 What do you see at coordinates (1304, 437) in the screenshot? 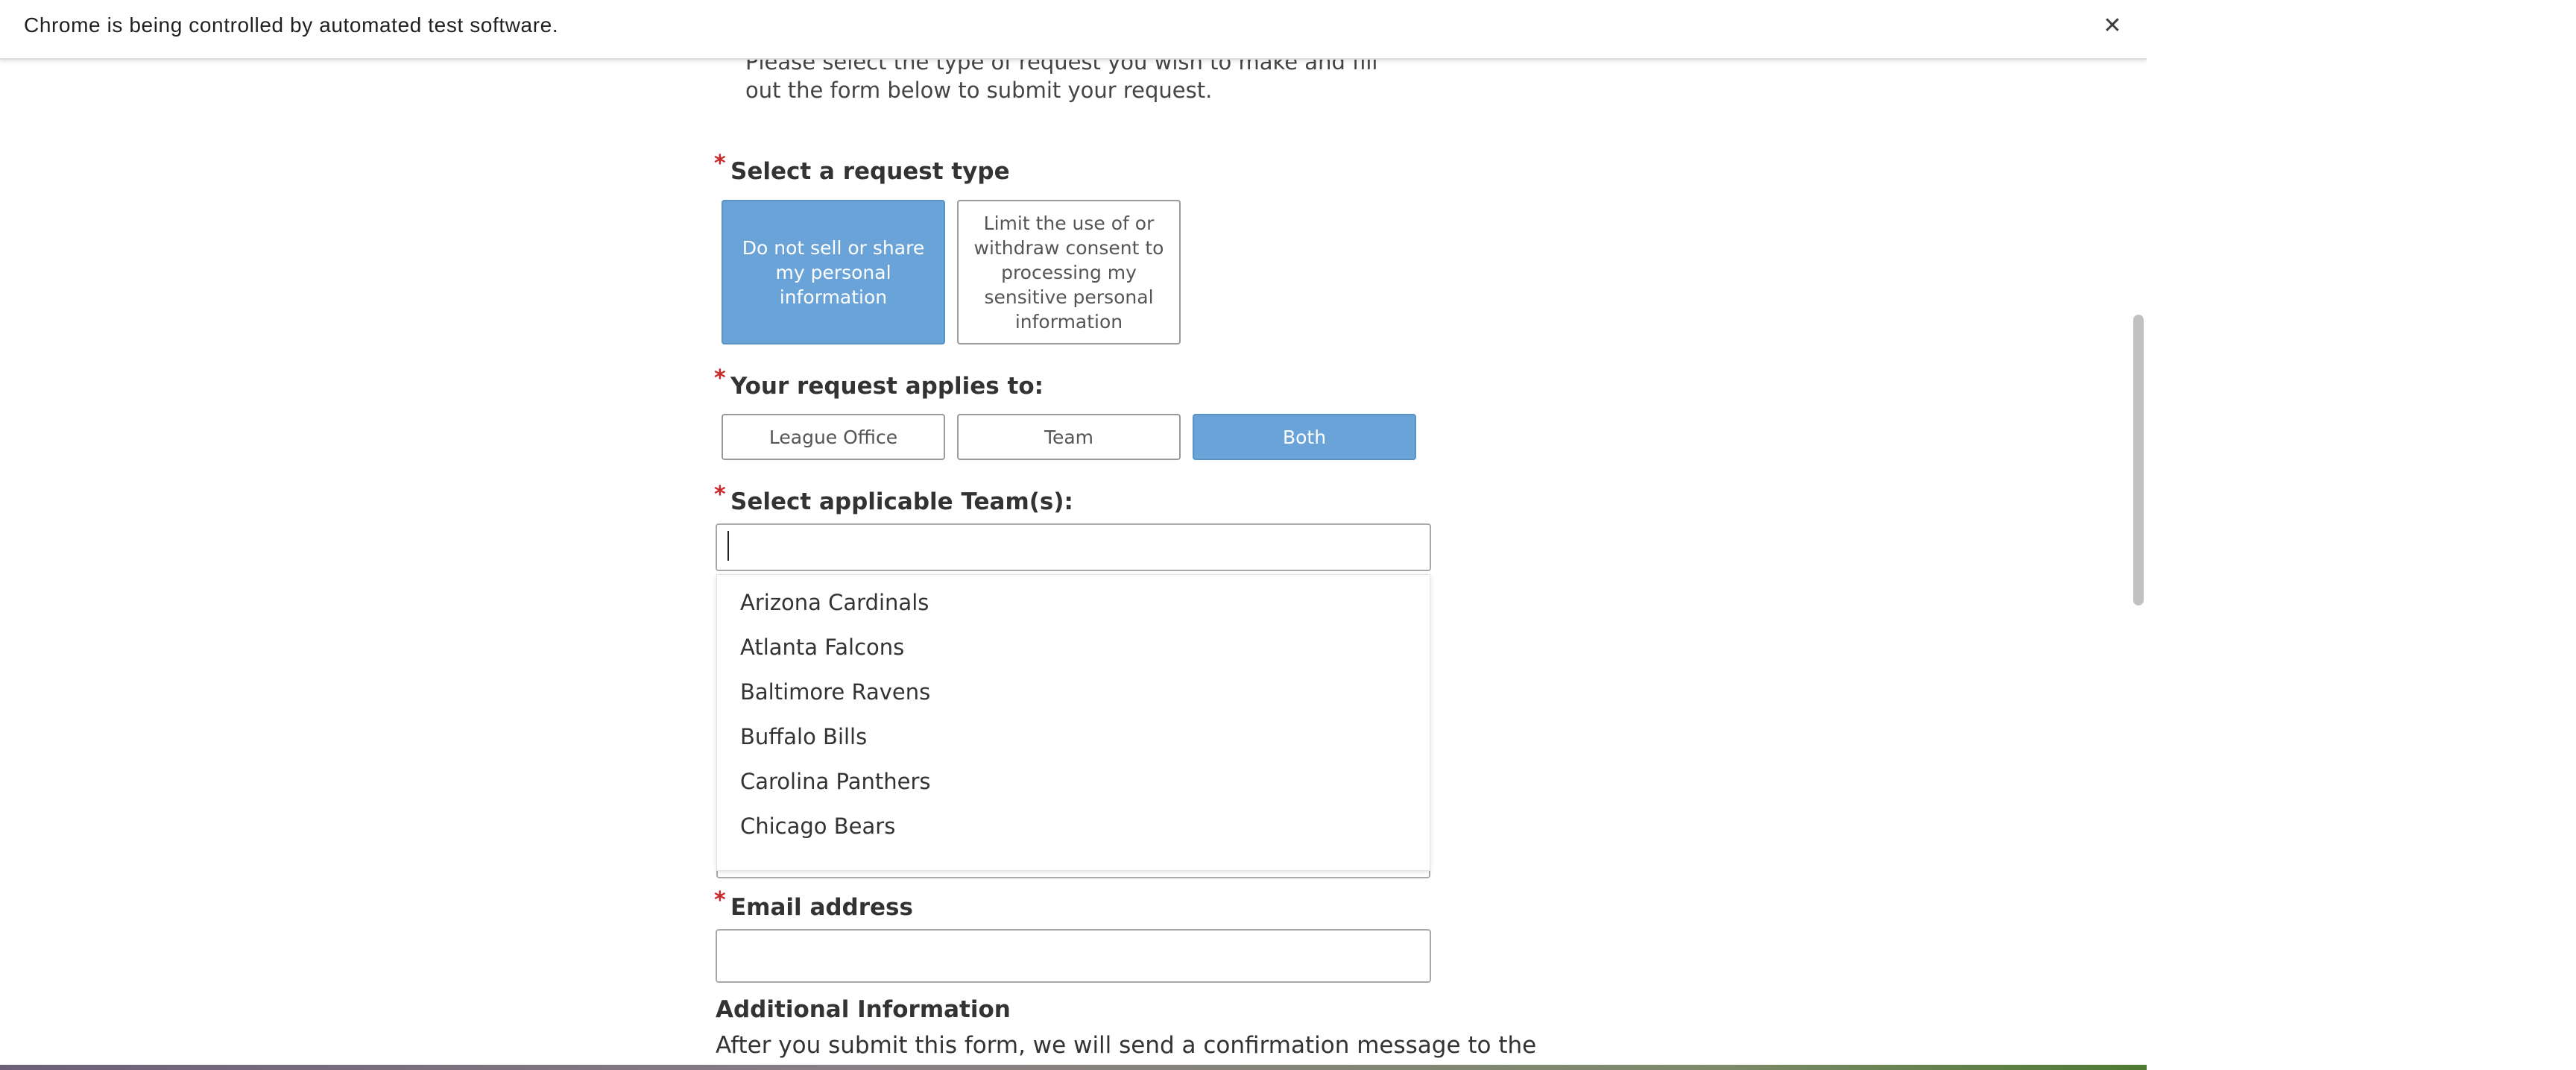
I see `option-both: Both` at bounding box center [1304, 437].